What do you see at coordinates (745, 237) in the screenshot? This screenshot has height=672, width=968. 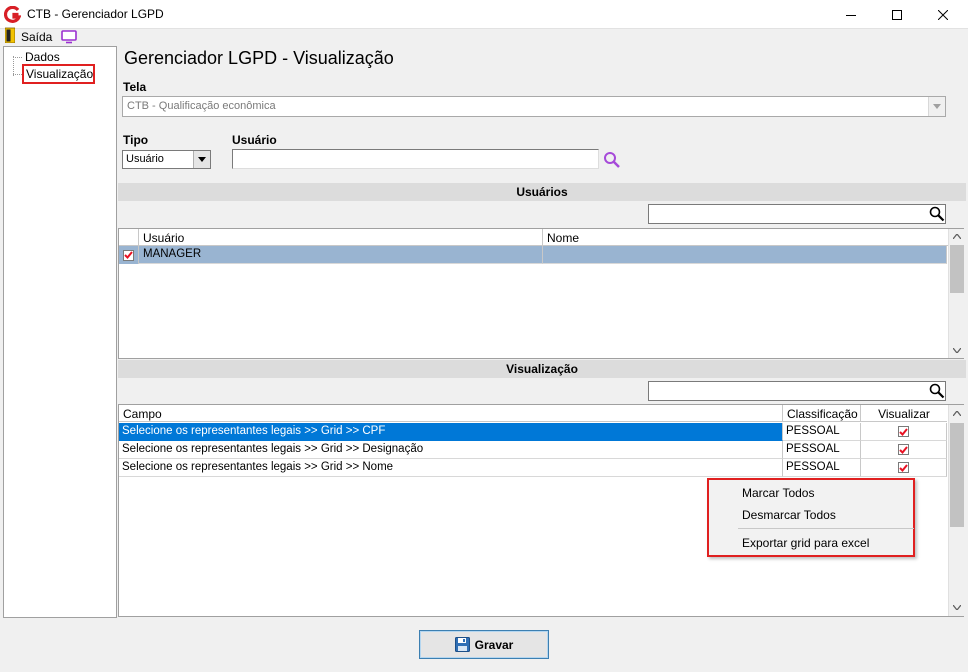 I see `grid-header-nome: Nome` at bounding box center [745, 237].